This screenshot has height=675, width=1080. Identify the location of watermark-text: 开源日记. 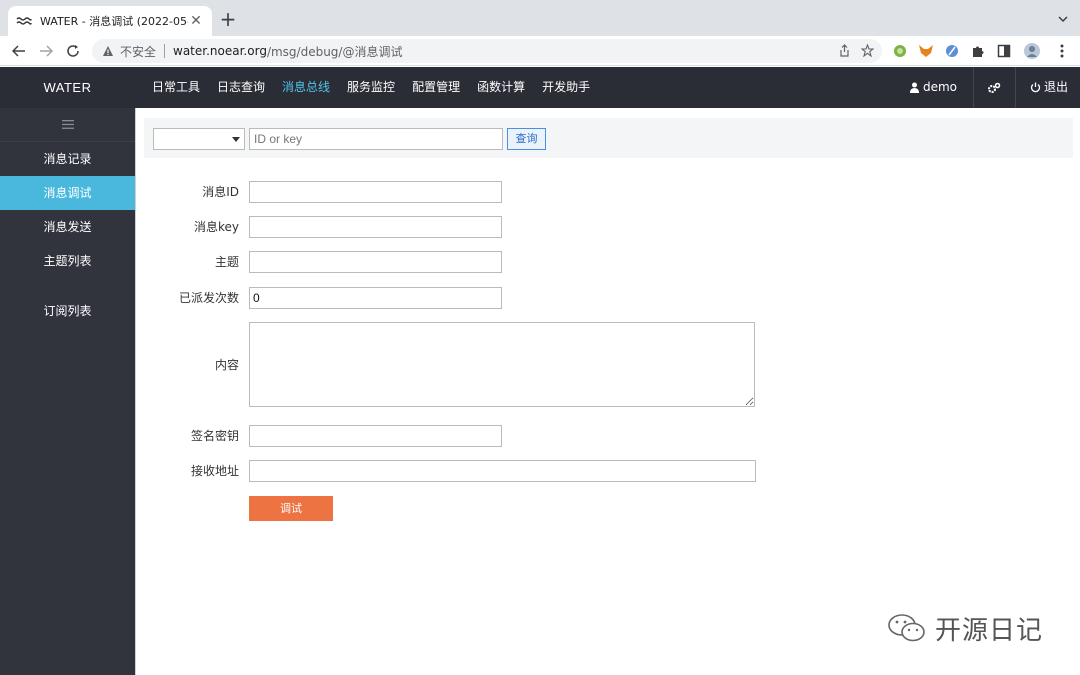
(989, 630).